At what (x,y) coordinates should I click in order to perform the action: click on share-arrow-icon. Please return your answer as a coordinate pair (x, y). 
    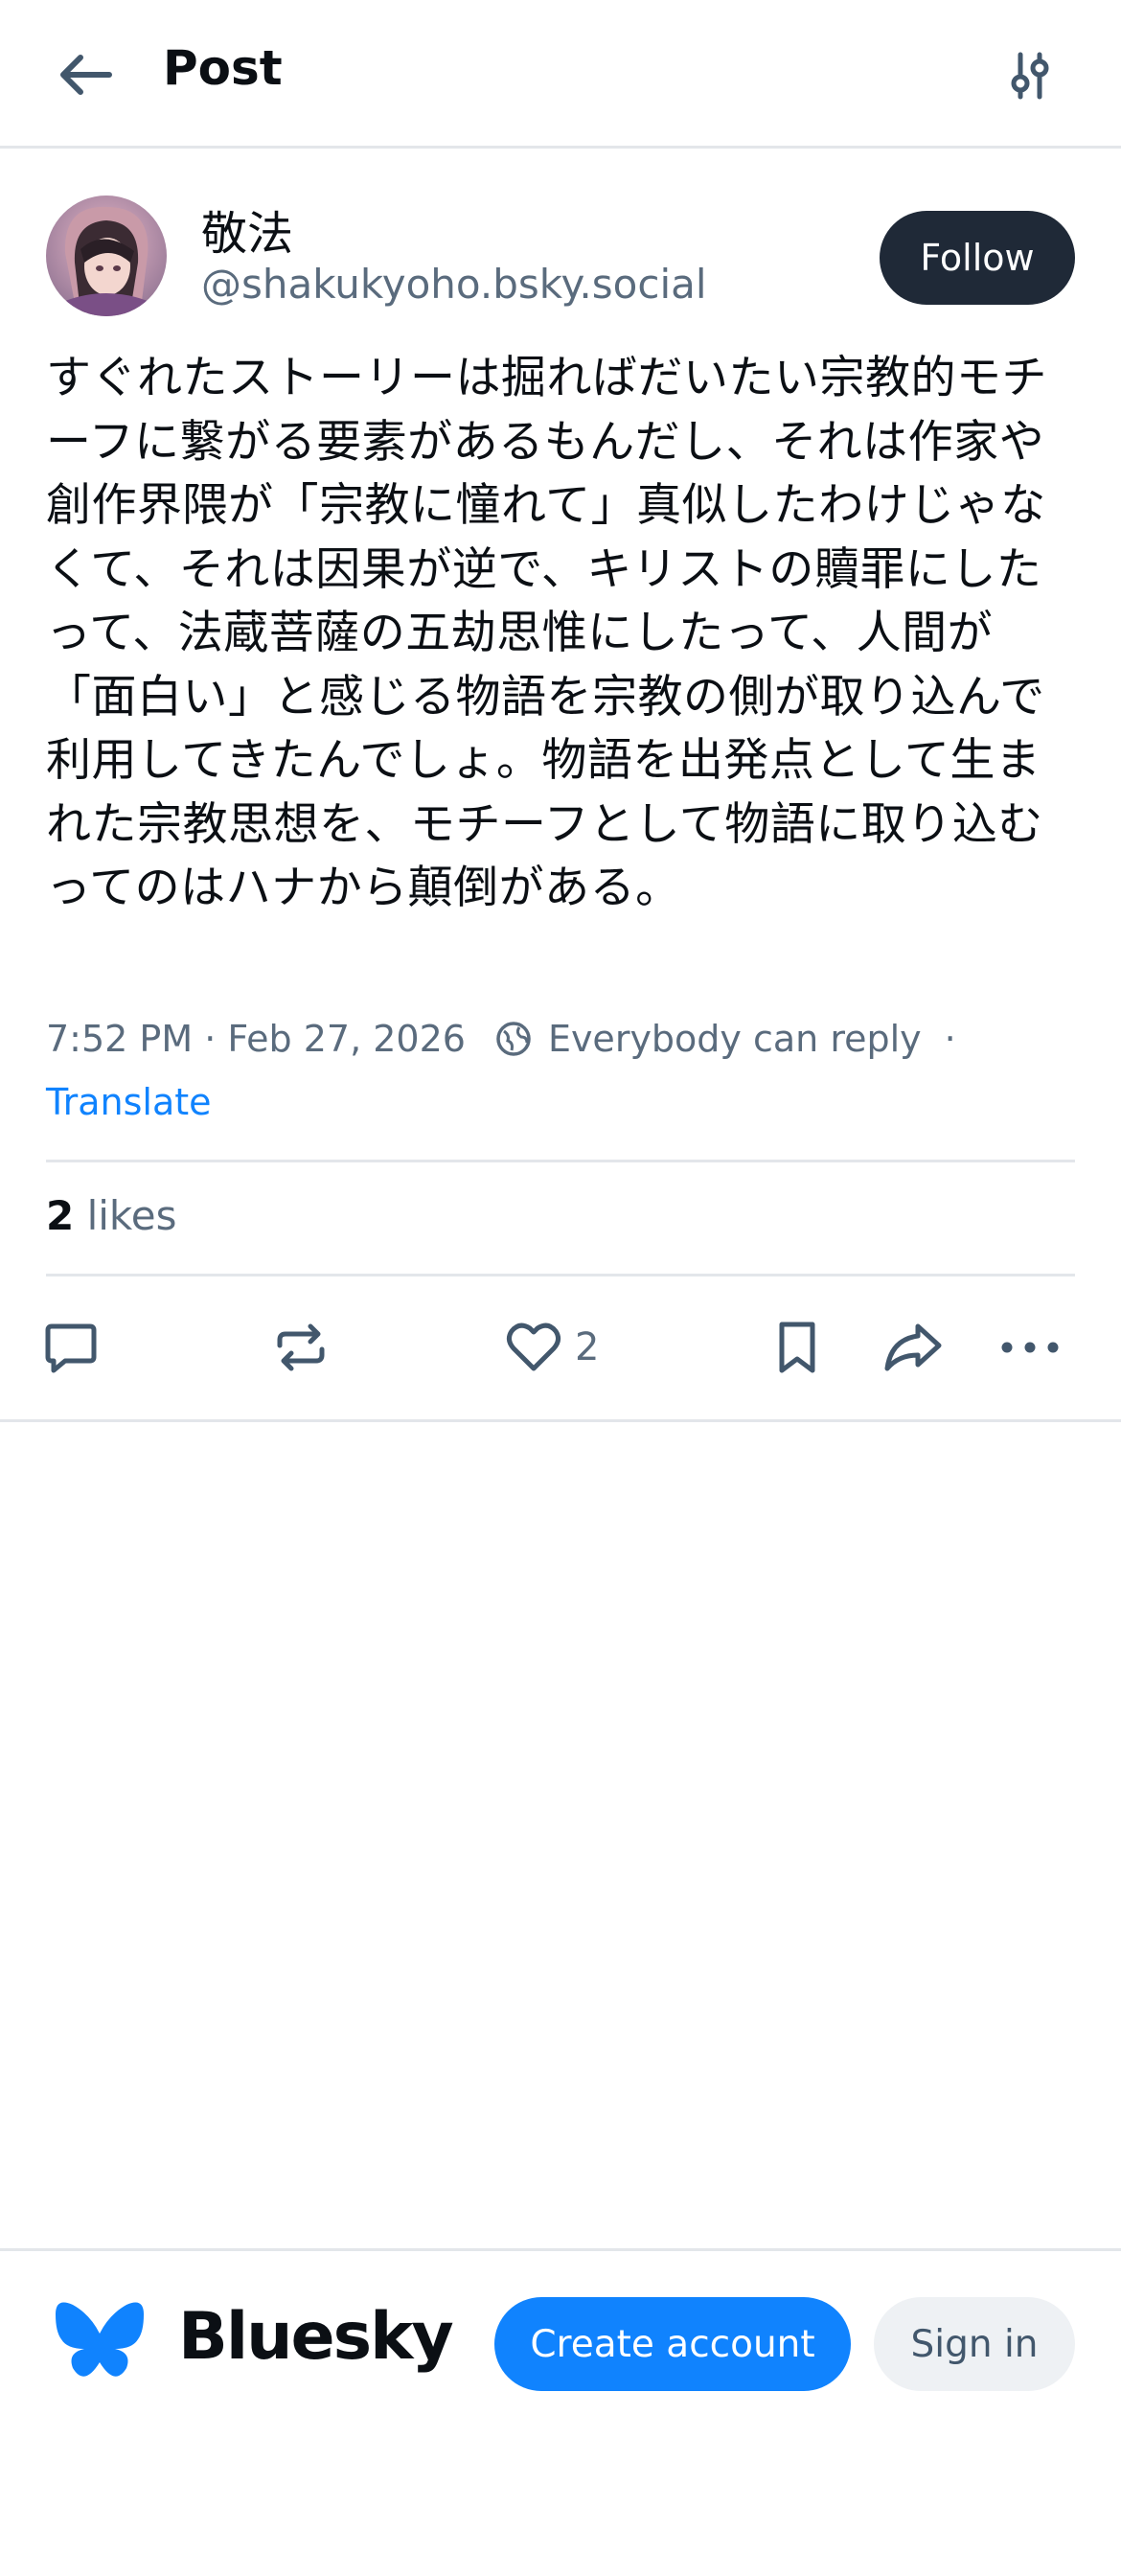
    Looking at the image, I should click on (913, 1347).